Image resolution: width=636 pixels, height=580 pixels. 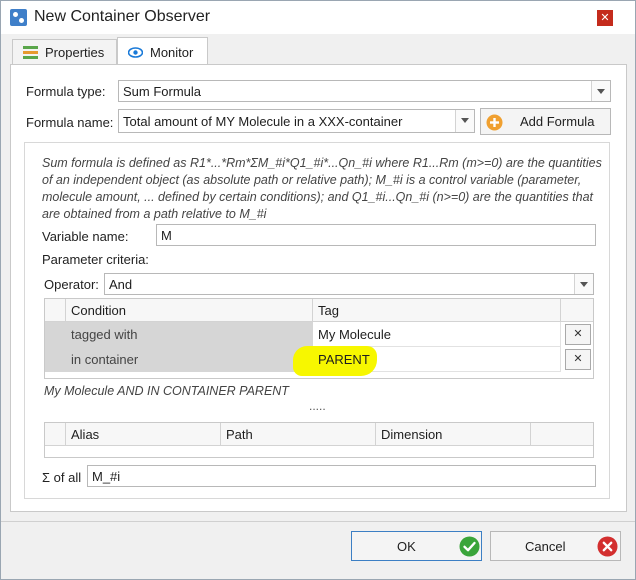 What do you see at coordinates (437, 334) in the screenshot?
I see `table-row-tag: My Molecule` at bounding box center [437, 334].